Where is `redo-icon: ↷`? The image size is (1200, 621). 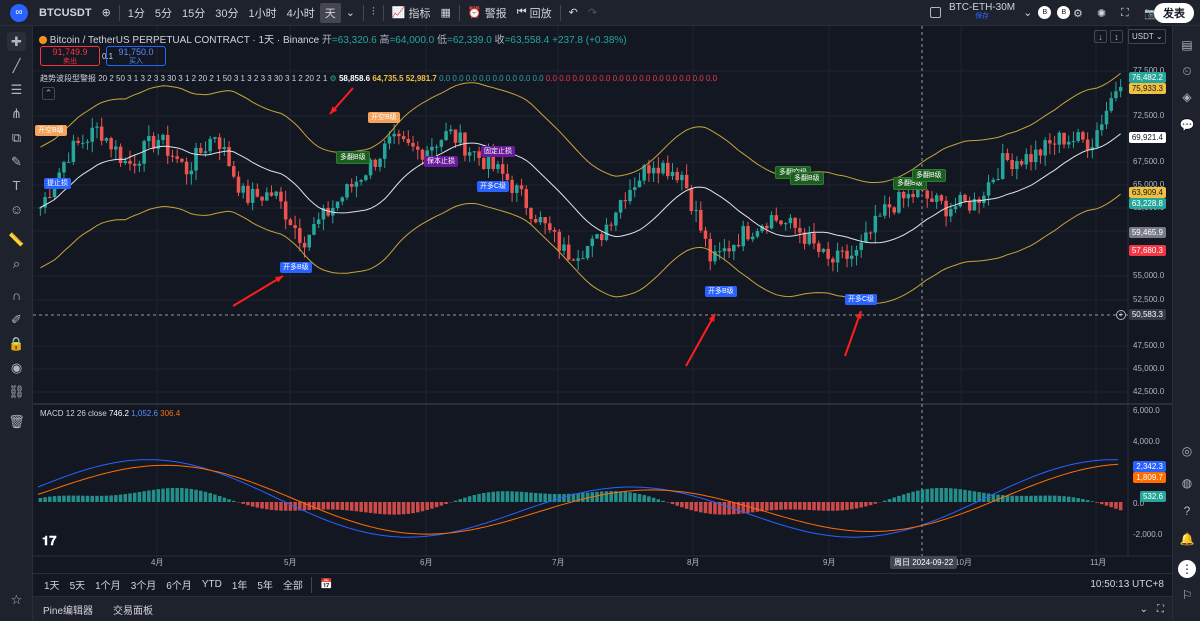 redo-icon: ↷ is located at coordinates (592, 13).